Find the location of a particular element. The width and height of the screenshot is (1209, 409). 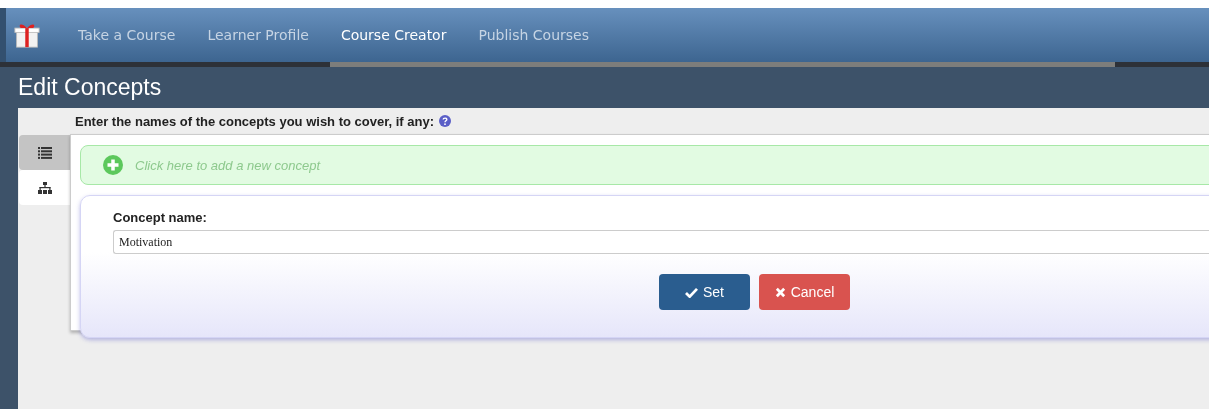

set-button: Set is located at coordinates (704, 292).